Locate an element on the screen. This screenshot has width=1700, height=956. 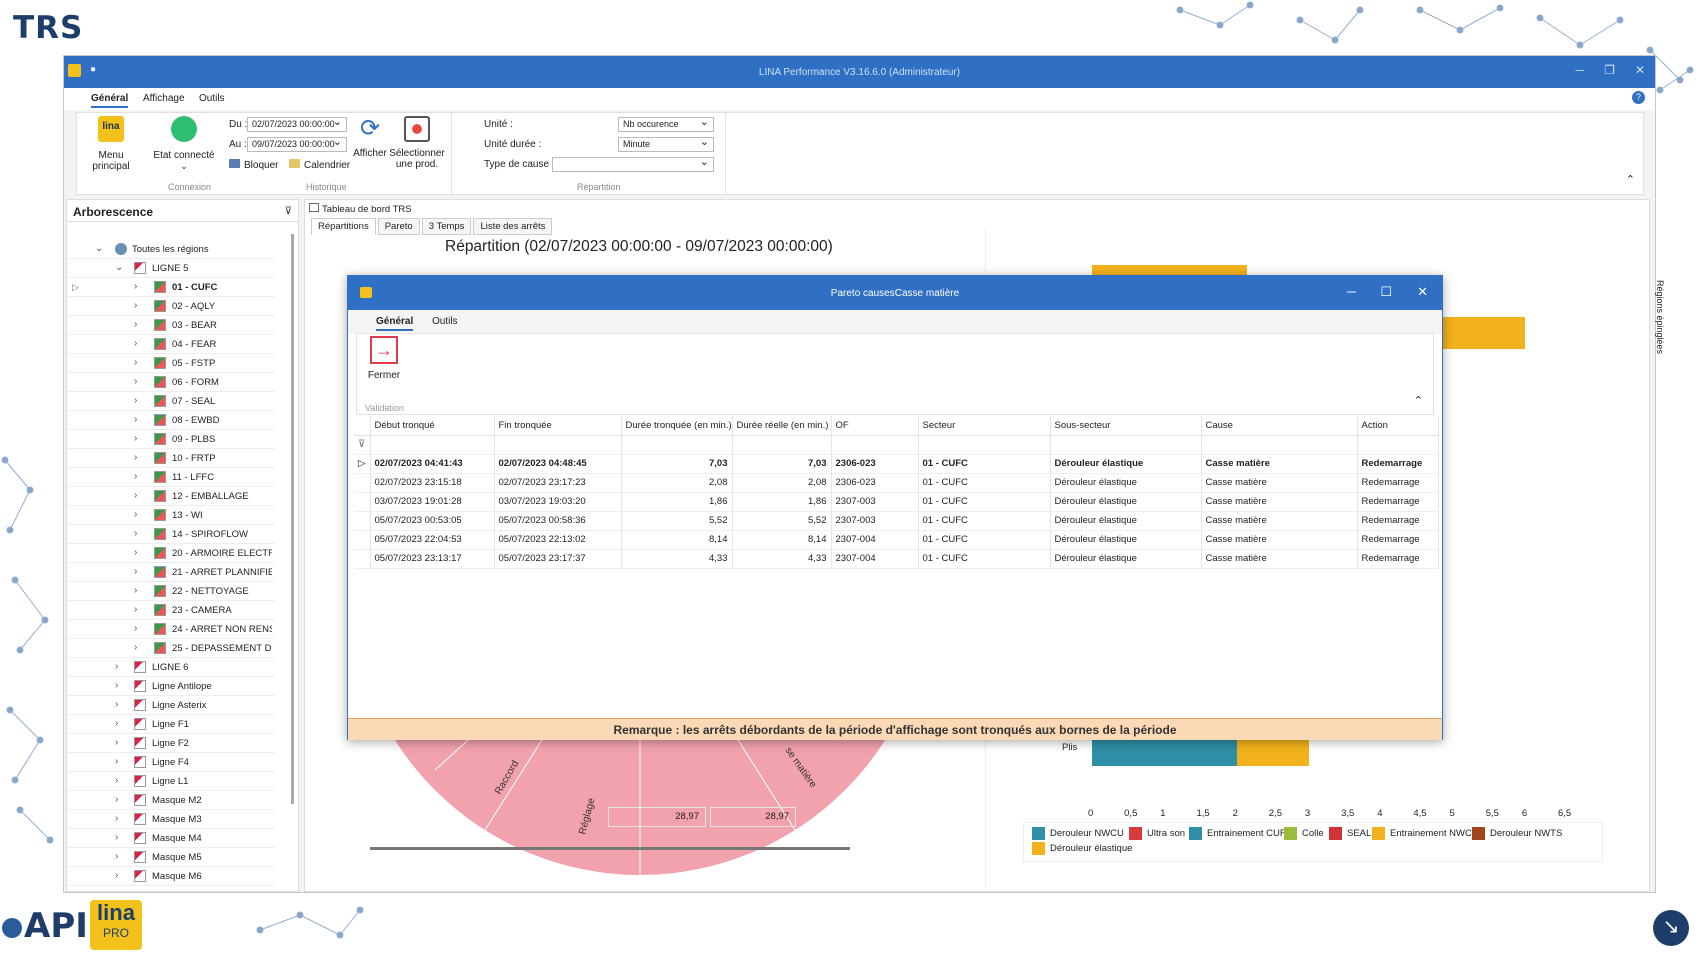
tab-general: Général is located at coordinates (110, 100).